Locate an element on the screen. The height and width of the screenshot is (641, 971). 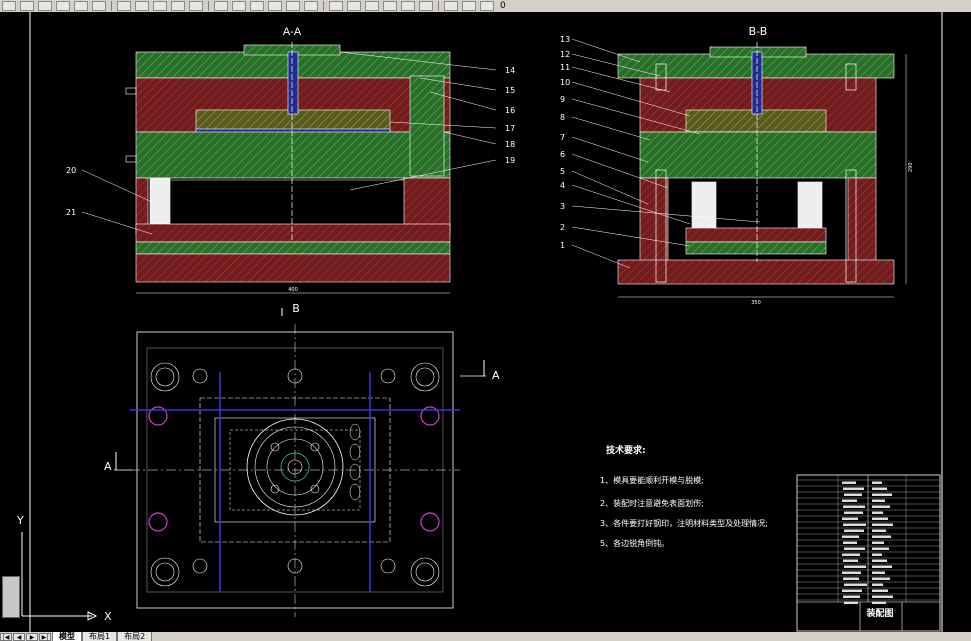
ucs-x-label: X is located at coordinates (108, 616).